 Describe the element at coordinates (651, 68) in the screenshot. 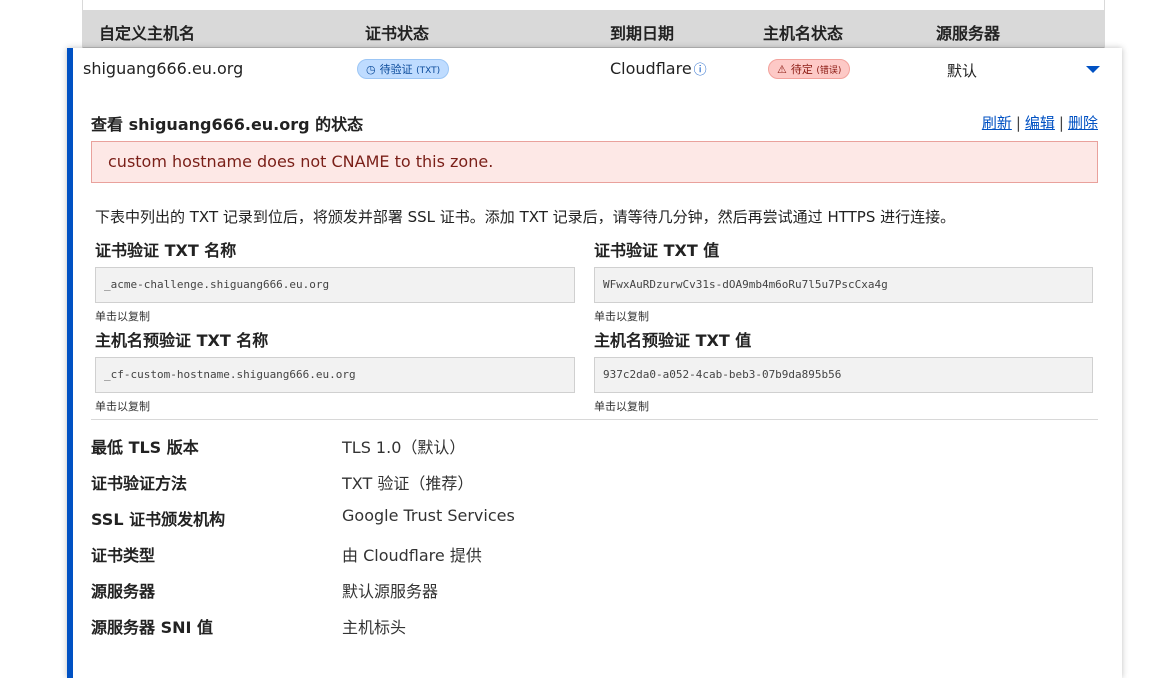

I see `expiry-text: Cloudflare` at that location.